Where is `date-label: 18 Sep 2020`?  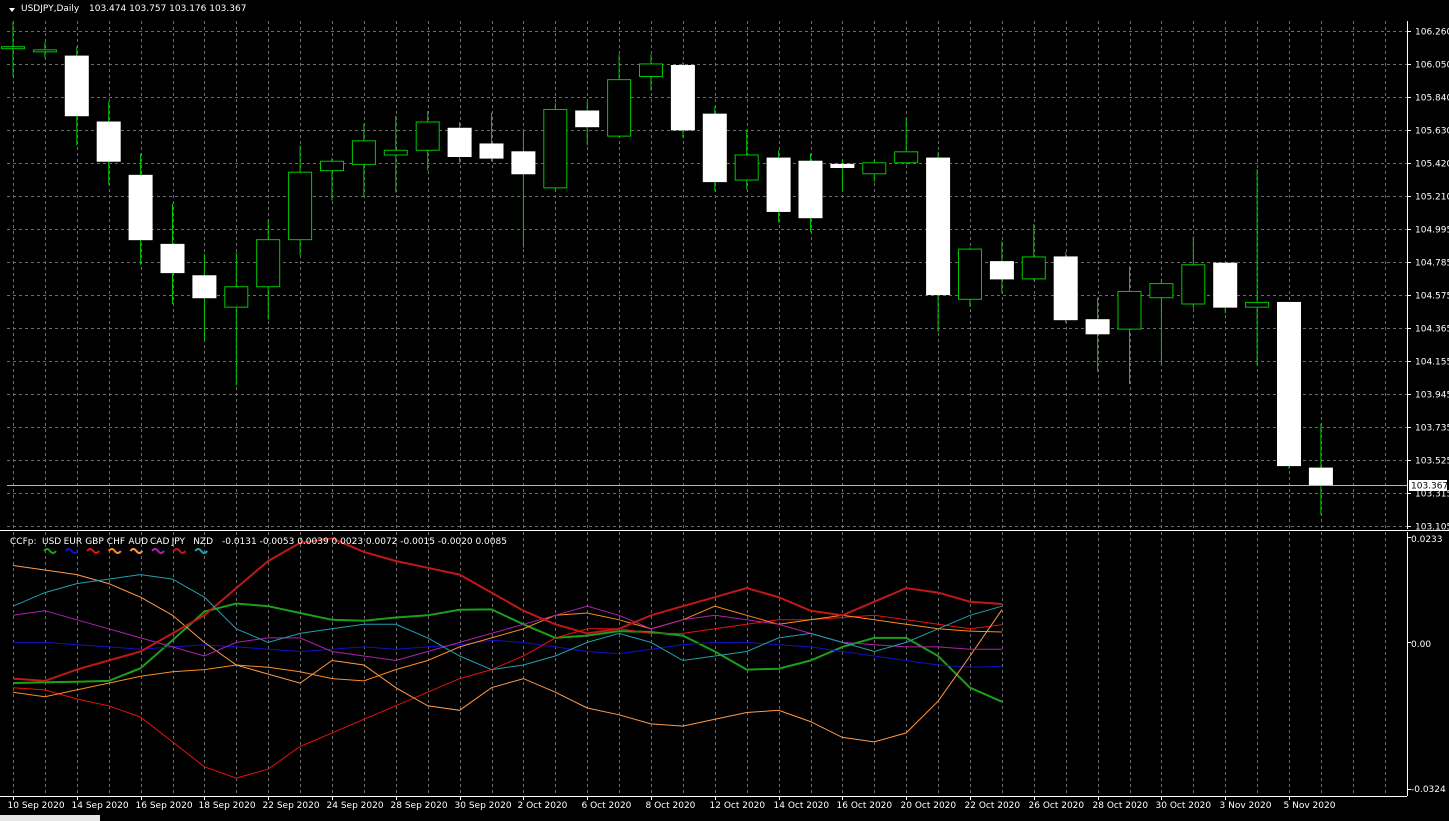
date-label: 18 Sep 2020 is located at coordinates (227, 806).